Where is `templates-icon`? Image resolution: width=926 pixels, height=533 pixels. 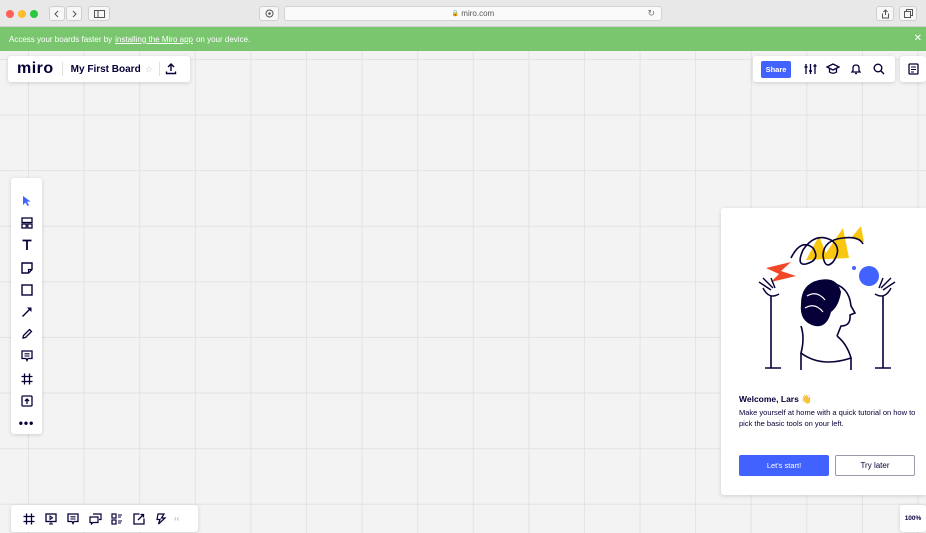
templates-icon is located at coordinates (26, 223).